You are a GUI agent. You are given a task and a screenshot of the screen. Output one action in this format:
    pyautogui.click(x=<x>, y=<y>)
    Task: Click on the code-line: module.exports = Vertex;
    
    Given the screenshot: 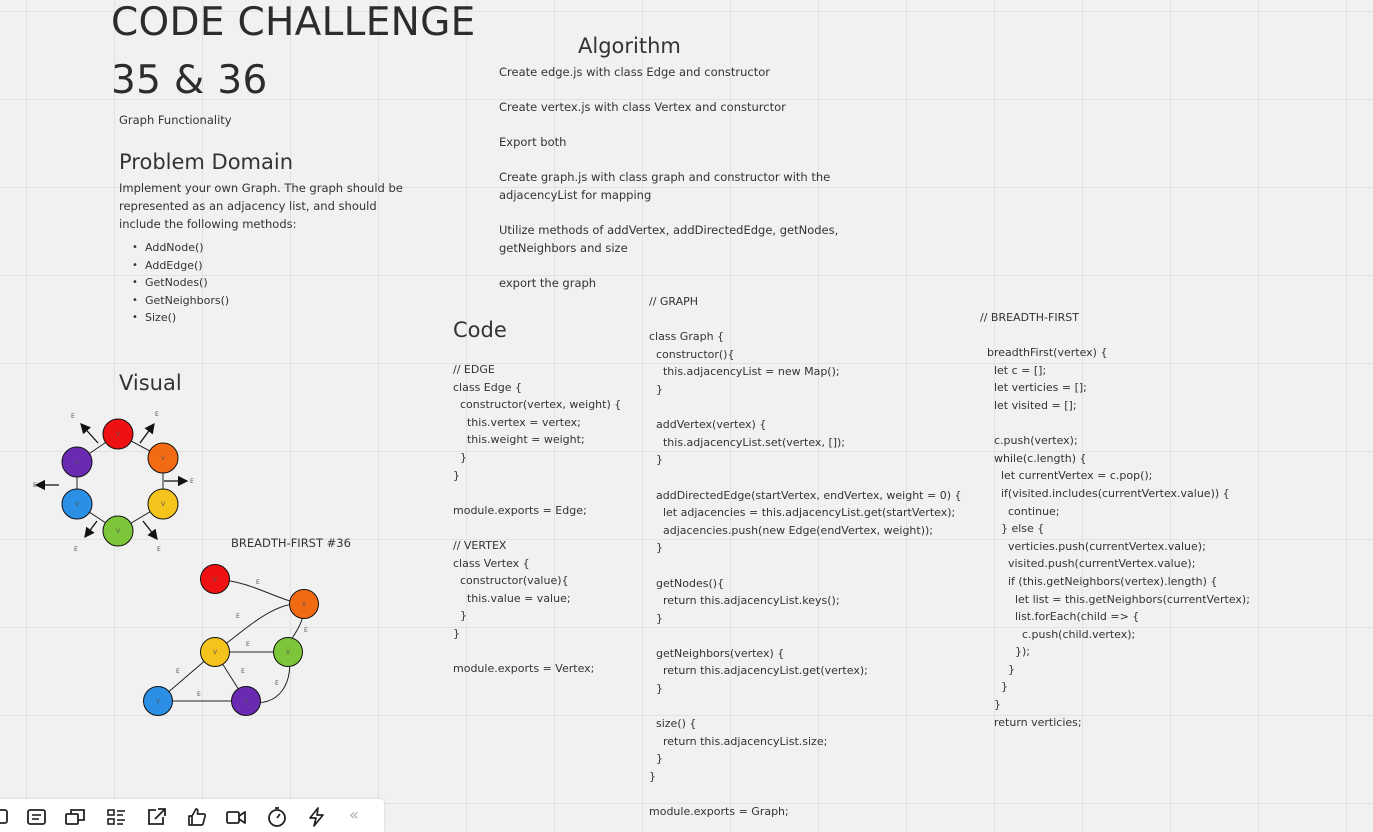 What is the action you would take?
    pyautogui.click(x=524, y=669)
    